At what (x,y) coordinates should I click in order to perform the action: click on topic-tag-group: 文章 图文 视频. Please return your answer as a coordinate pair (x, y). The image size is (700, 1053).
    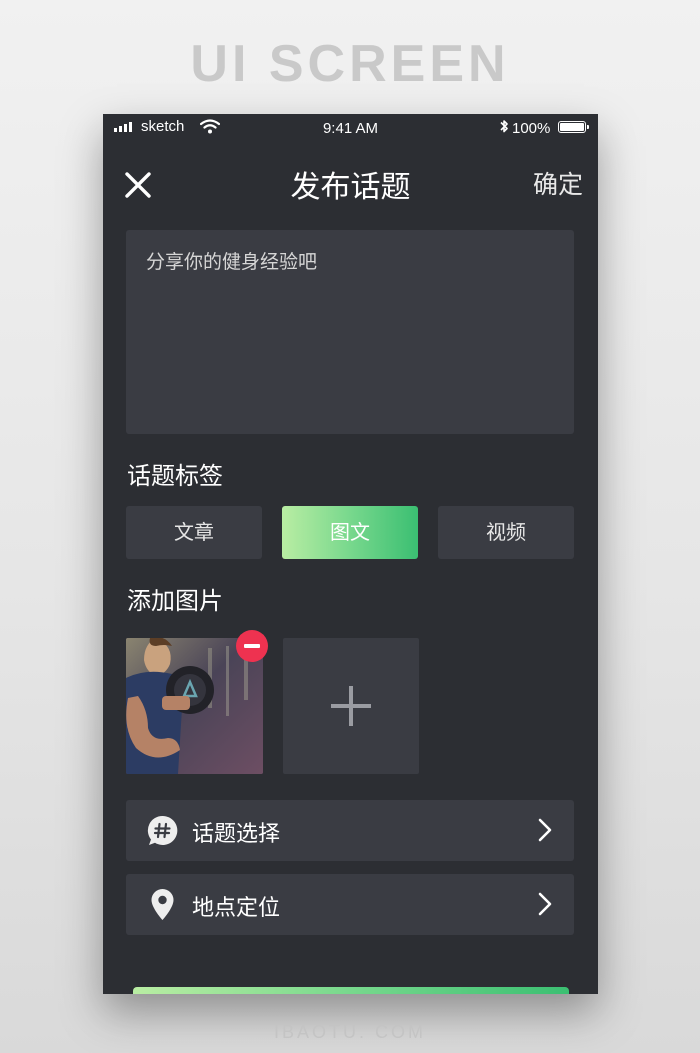
    Looking at the image, I should click on (350, 532).